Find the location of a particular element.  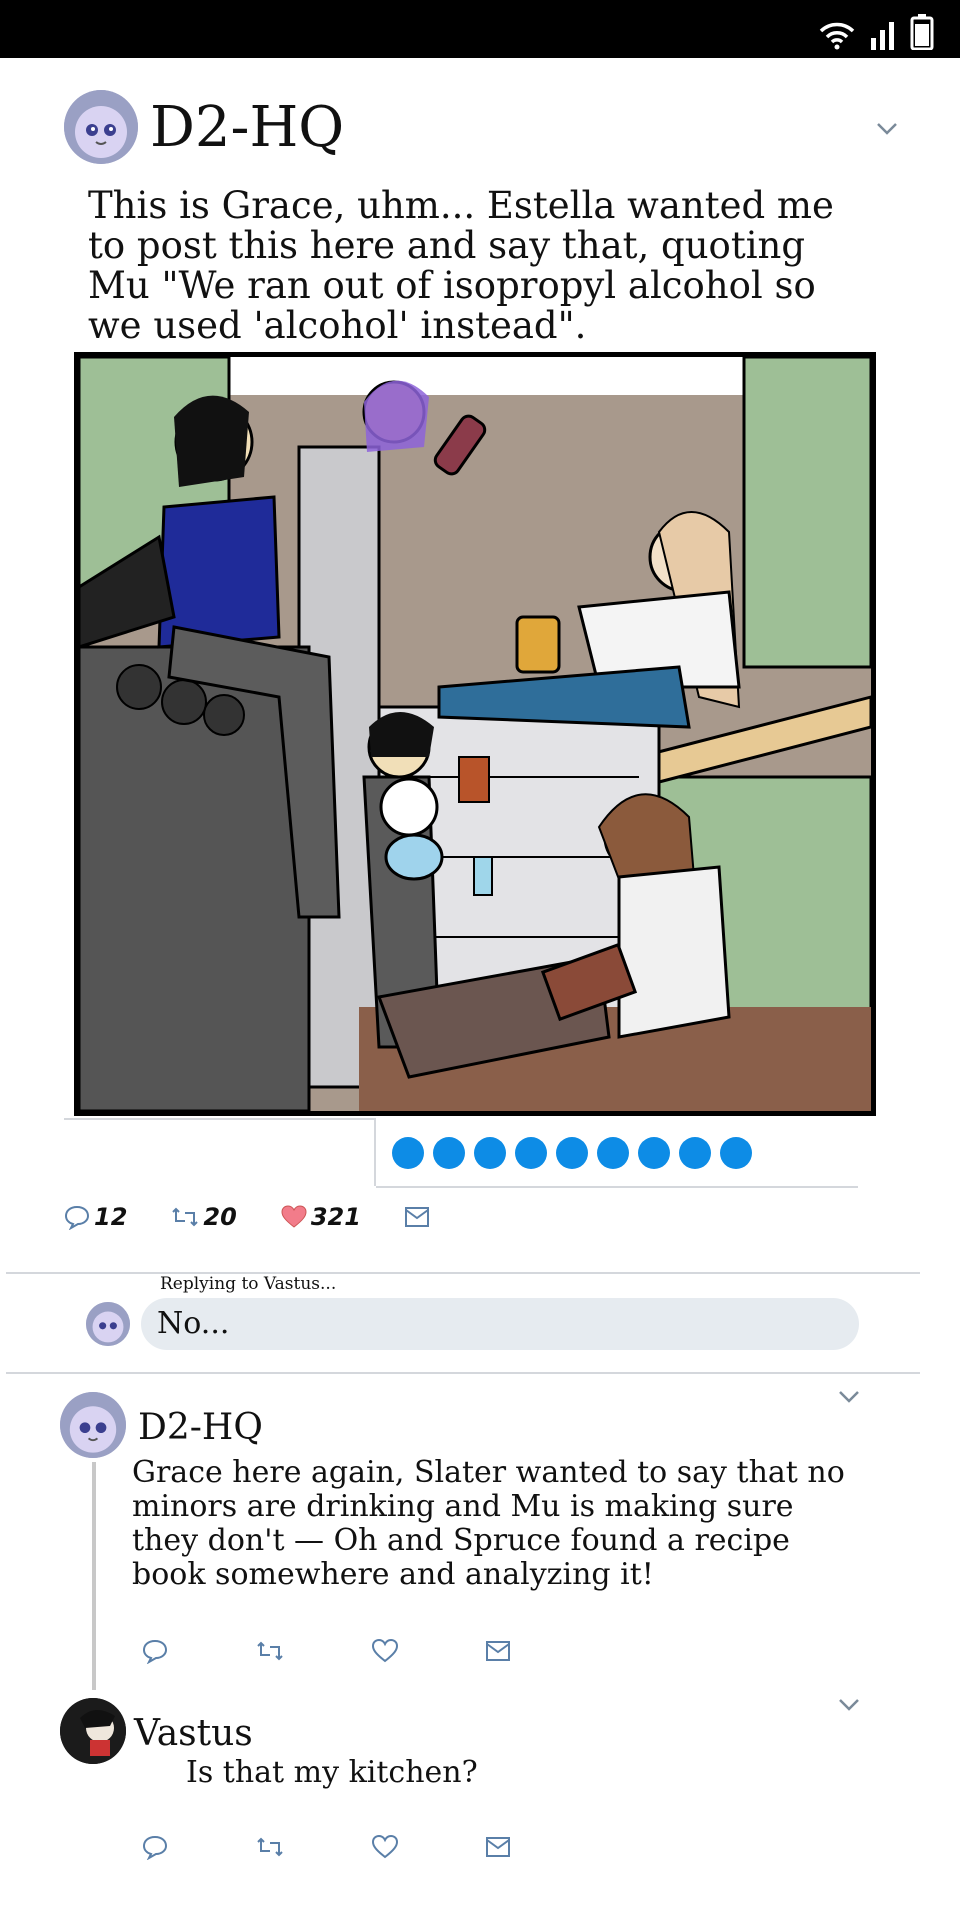

actions-top-divider is located at coordinates (617, 1187).